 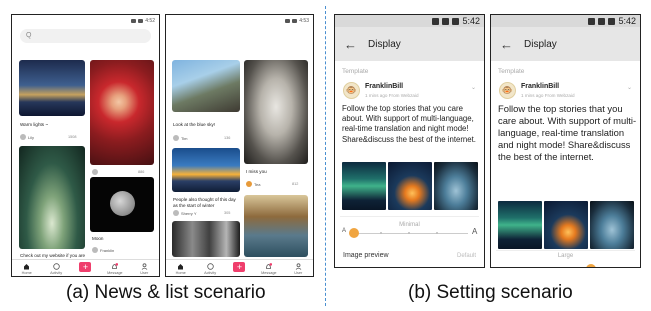 I want to click on plus-icon: +, so click(x=85, y=267).